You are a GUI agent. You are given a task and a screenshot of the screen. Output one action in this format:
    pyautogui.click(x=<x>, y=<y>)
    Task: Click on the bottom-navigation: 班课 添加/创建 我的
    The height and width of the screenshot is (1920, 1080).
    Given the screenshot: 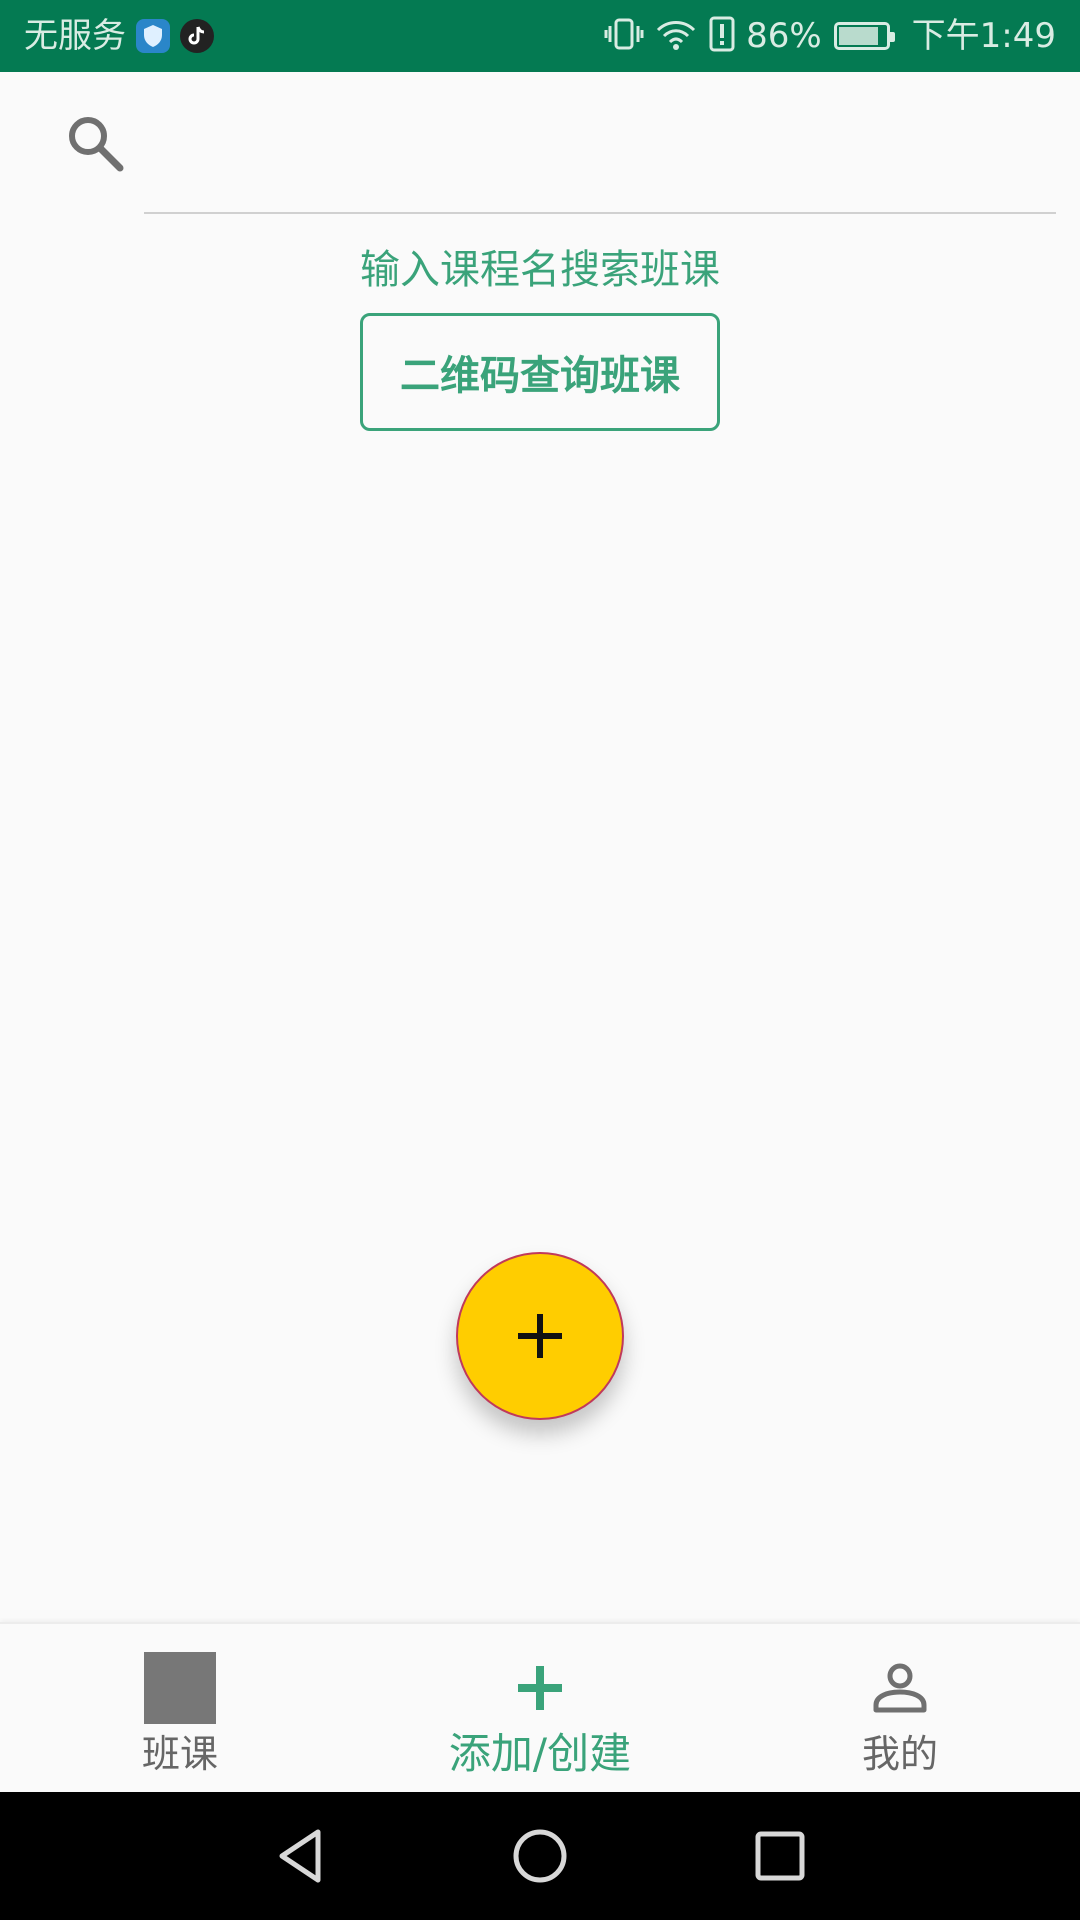 What is the action you would take?
    pyautogui.click(x=540, y=1707)
    